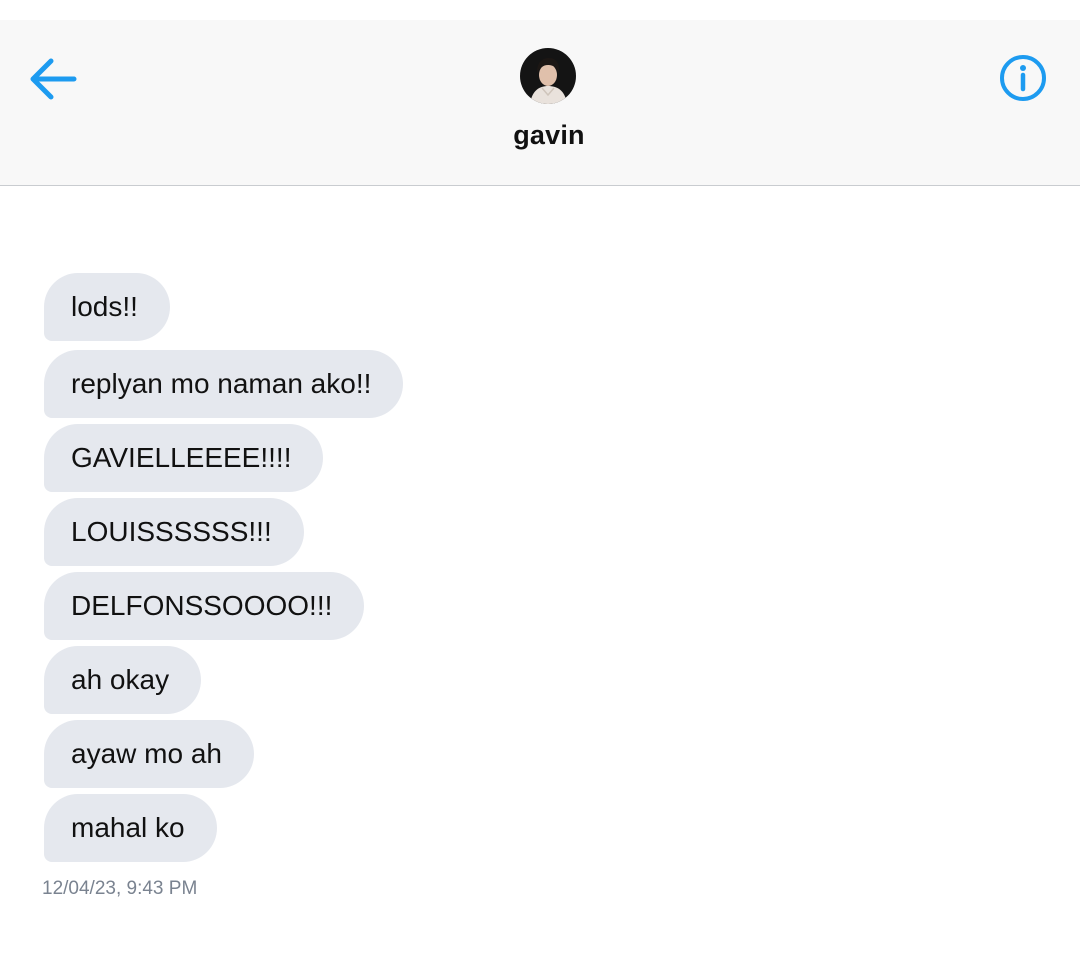 Image resolution: width=1080 pixels, height=954 pixels. What do you see at coordinates (224, 384) in the screenshot?
I see `message-bubble: replyan mo naman ako!!` at bounding box center [224, 384].